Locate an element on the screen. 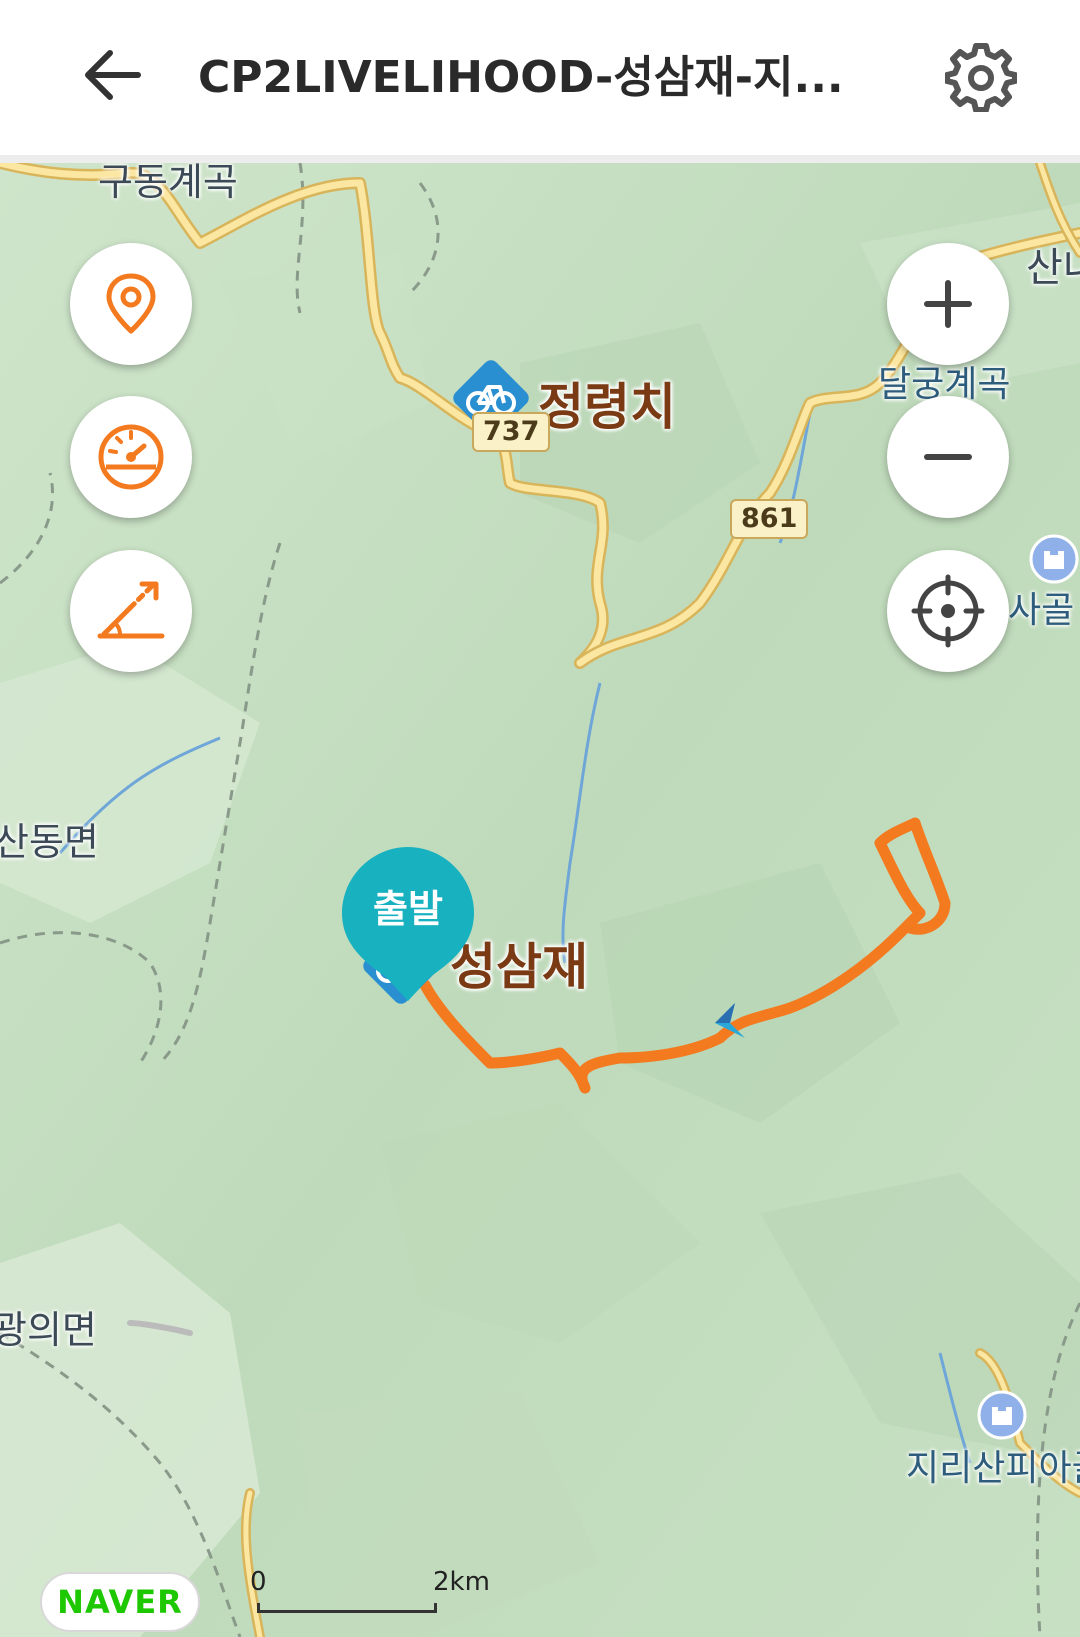 The image size is (1080, 1637). sagol-poi-icon is located at coordinates (1054, 559).